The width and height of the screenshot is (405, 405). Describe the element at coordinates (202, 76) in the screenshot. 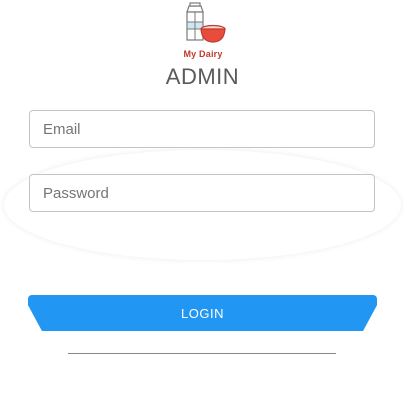

I see `page-title: ADMIN` at that location.